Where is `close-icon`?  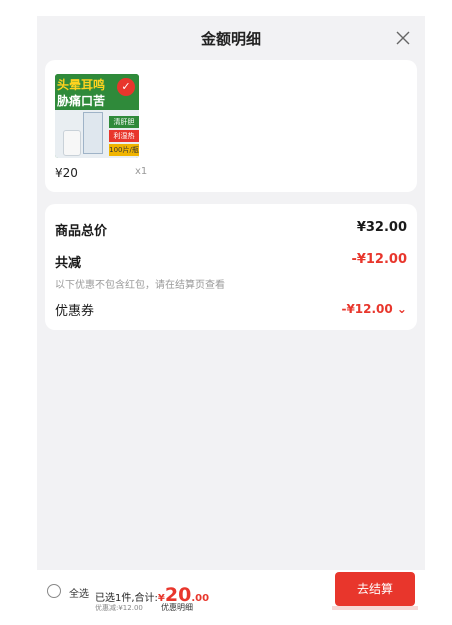
close-icon is located at coordinates (403, 38).